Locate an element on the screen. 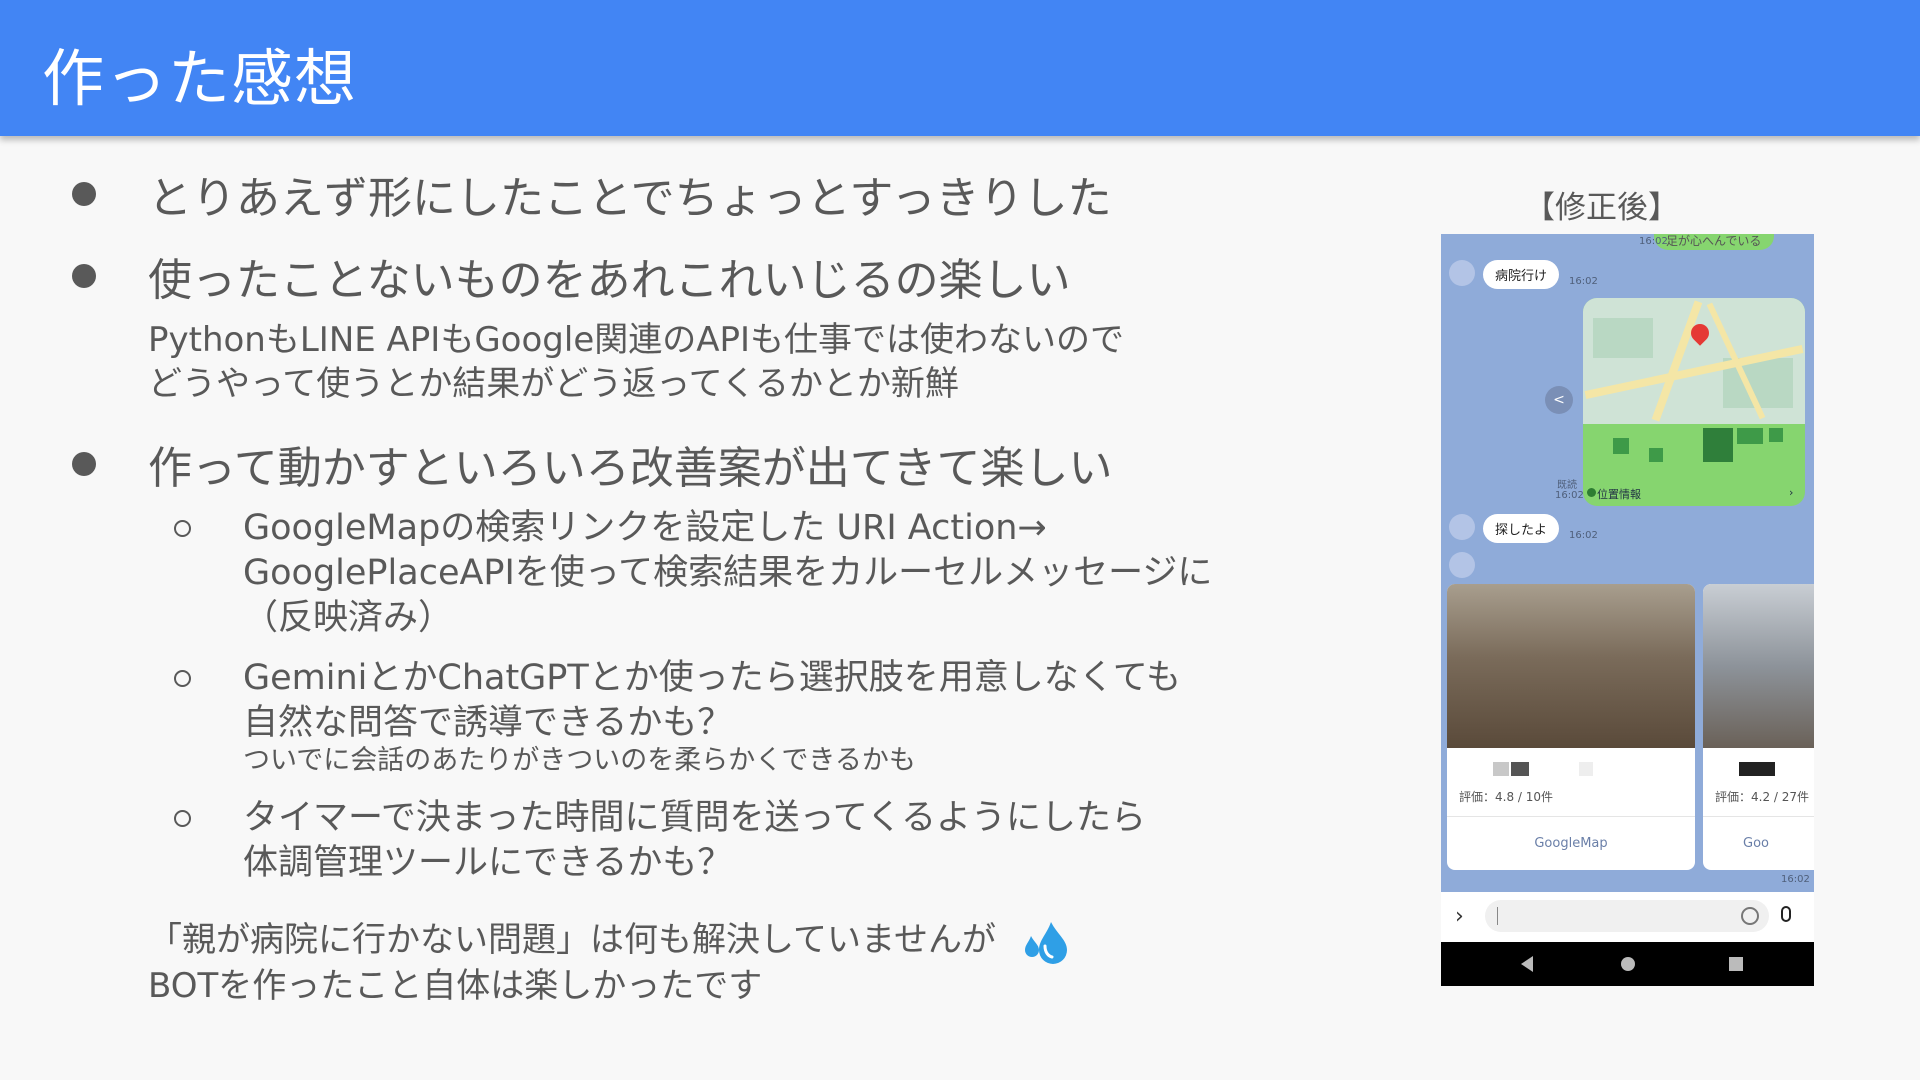 The width and height of the screenshot is (1920, 1080). googlemap-button: Goo is located at coordinates (1756, 843).